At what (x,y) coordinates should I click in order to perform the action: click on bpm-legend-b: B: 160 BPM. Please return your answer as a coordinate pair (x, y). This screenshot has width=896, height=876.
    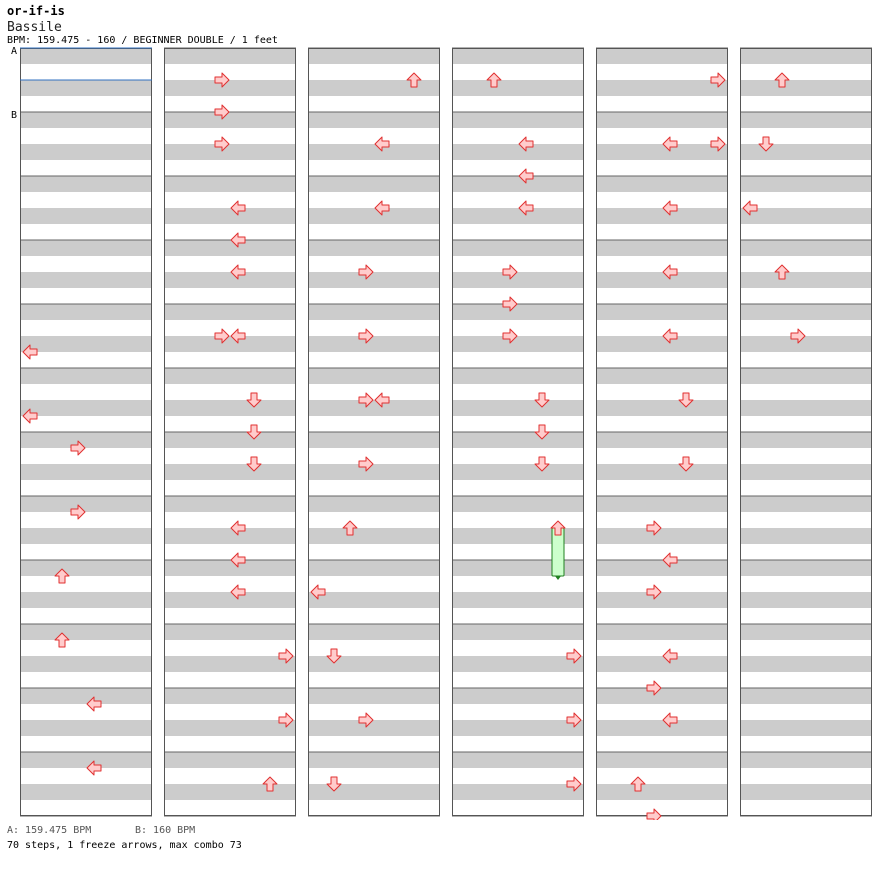
    Looking at the image, I should click on (165, 830).